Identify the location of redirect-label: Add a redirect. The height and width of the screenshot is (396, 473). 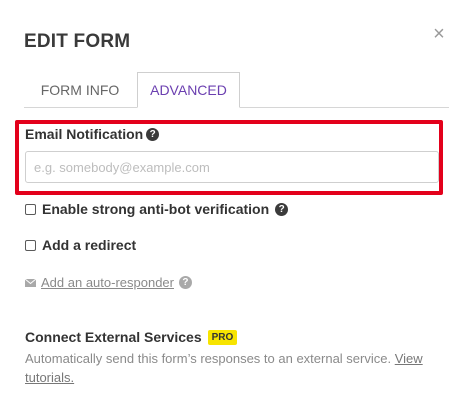
(89, 245).